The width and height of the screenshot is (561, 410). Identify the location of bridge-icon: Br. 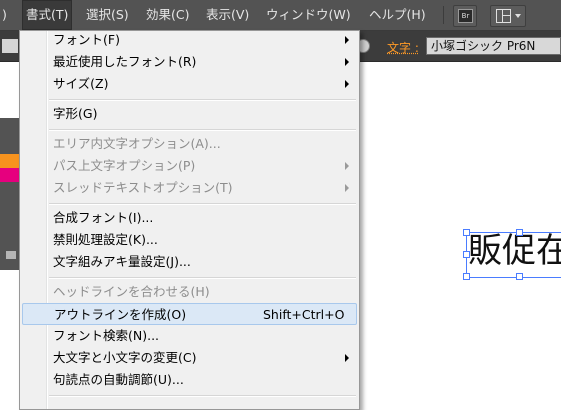
(465, 16).